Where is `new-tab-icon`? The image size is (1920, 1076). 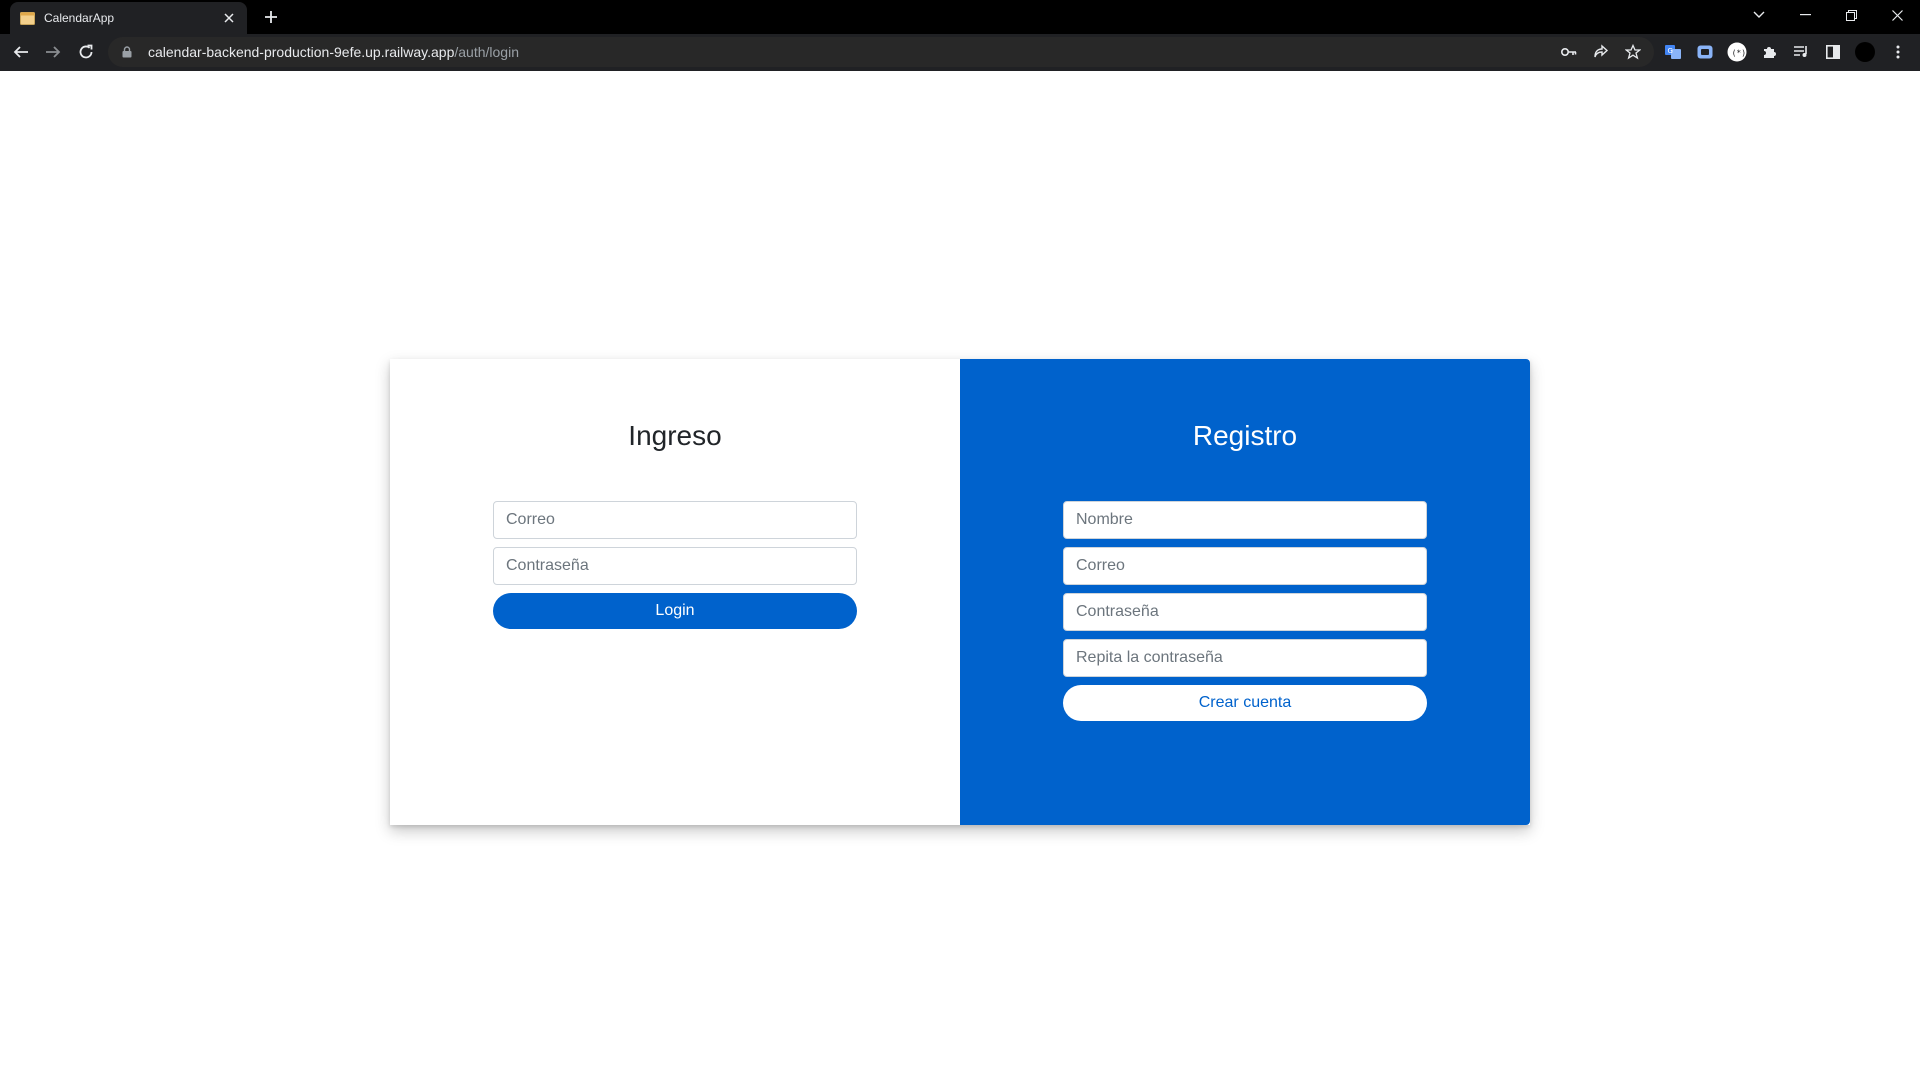
new-tab-icon is located at coordinates (271, 17).